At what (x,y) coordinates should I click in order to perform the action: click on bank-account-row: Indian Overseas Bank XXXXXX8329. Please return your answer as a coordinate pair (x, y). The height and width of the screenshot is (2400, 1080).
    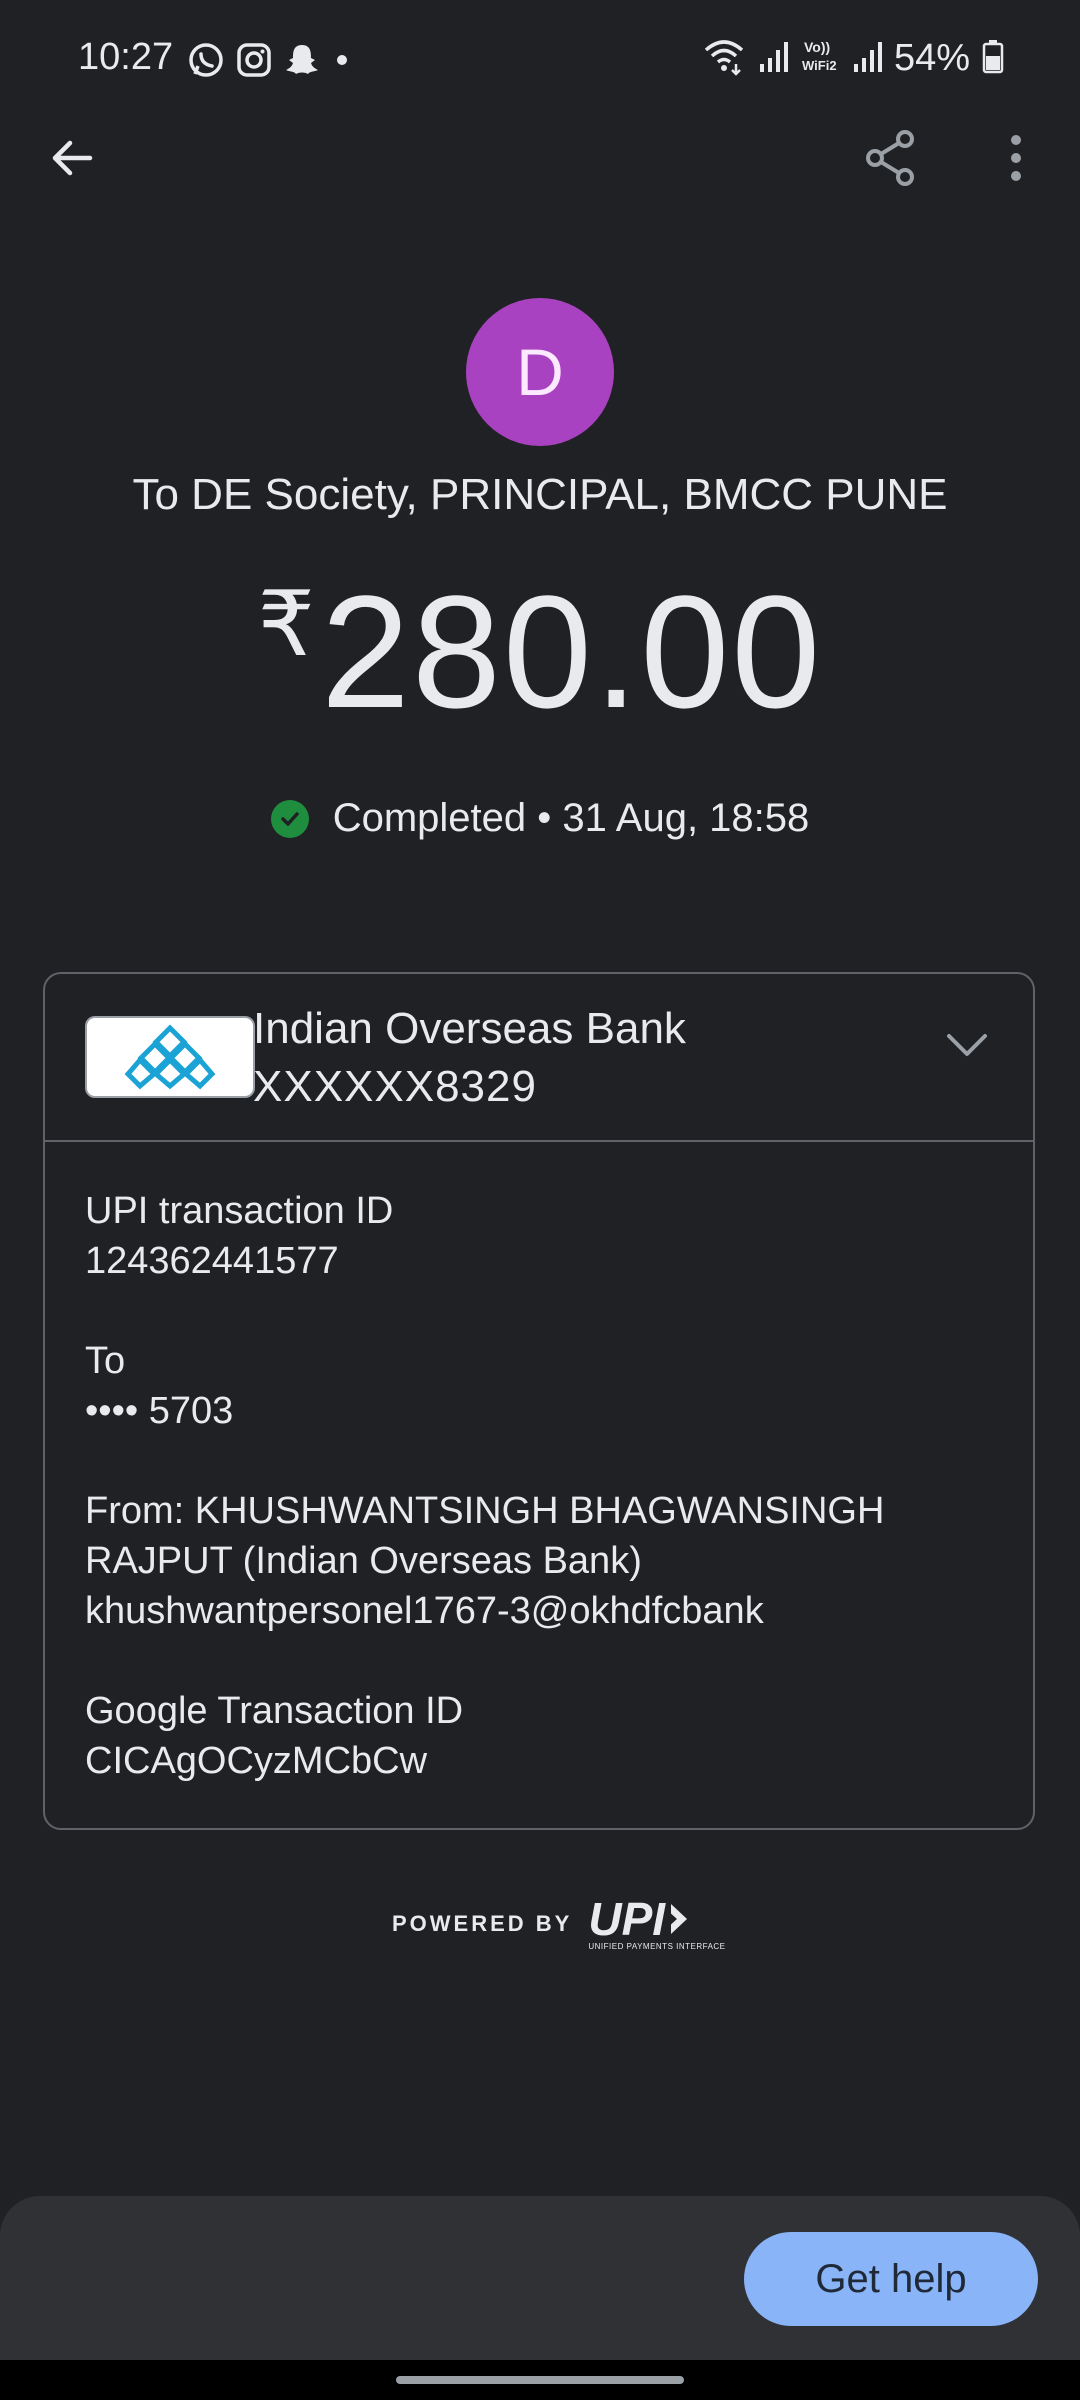
    Looking at the image, I should click on (539, 1058).